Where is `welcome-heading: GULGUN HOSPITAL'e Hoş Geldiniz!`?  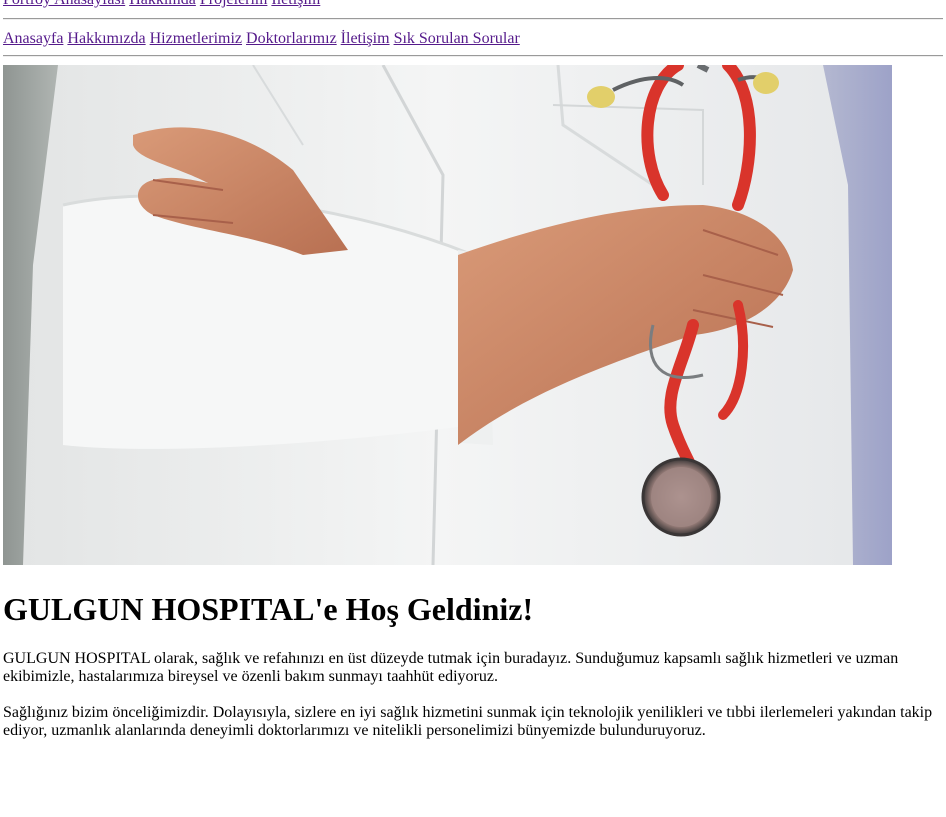
welcome-heading: GULGUN HOSPITAL'e Hoş Geldiniz! is located at coordinates (268, 609).